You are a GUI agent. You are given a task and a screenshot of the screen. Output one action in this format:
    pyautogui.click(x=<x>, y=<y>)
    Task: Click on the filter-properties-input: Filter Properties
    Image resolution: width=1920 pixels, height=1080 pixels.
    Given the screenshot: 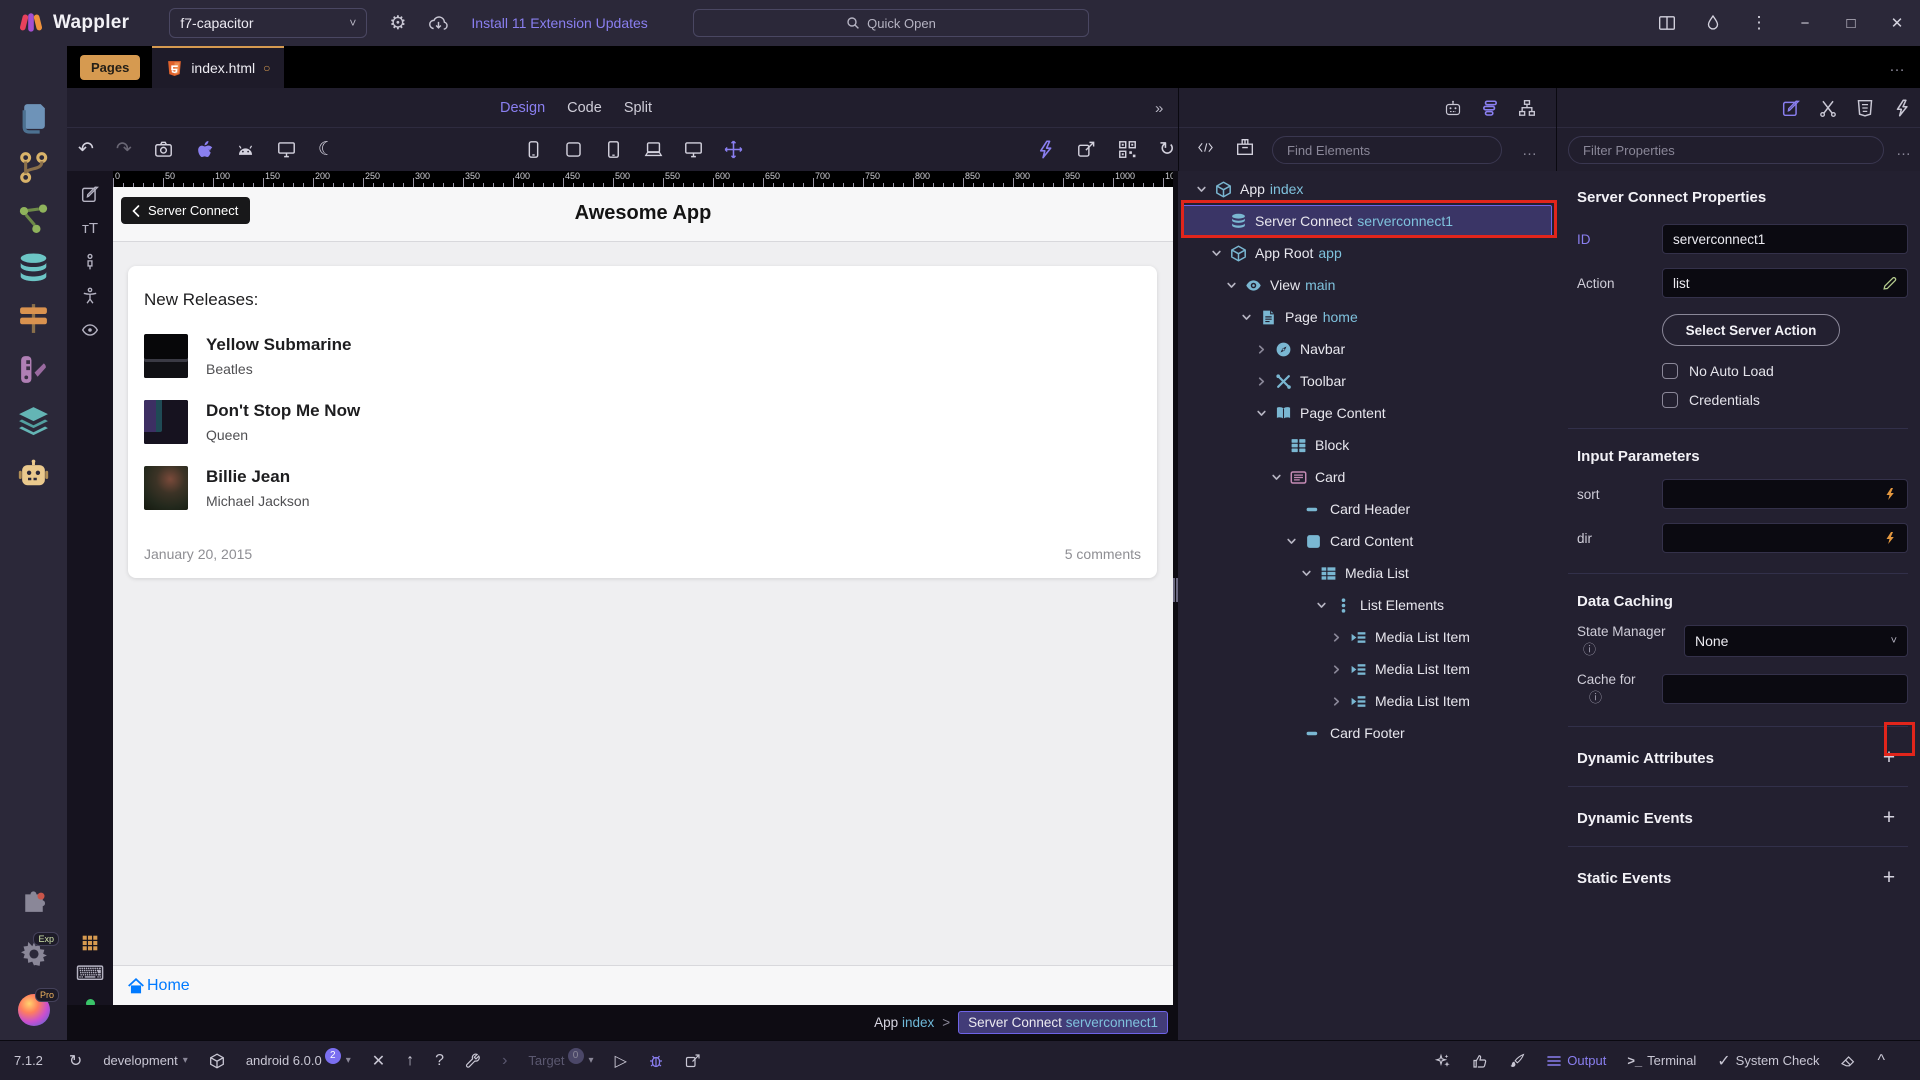 What is the action you would take?
    pyautogui.click(x=1726, y=150)
    